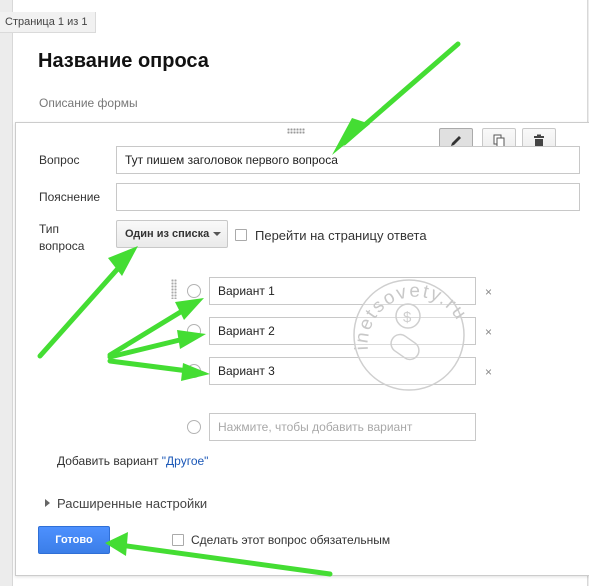 The height and width of the screenshot is (586, 589). I want to click on question-type-label-line1: Тип, so click(49, 229).